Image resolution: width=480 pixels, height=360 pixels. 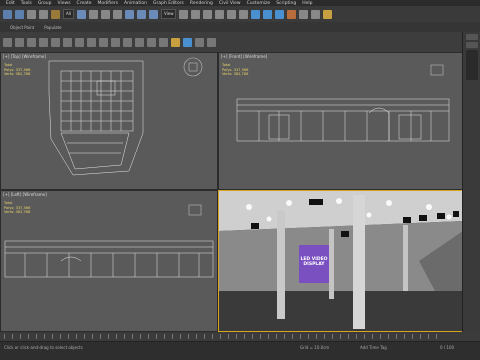 What do you see at coordinates (231, 42) in the screenshot?
I see `secondary-toolbar` at bounding box center [231, 42].